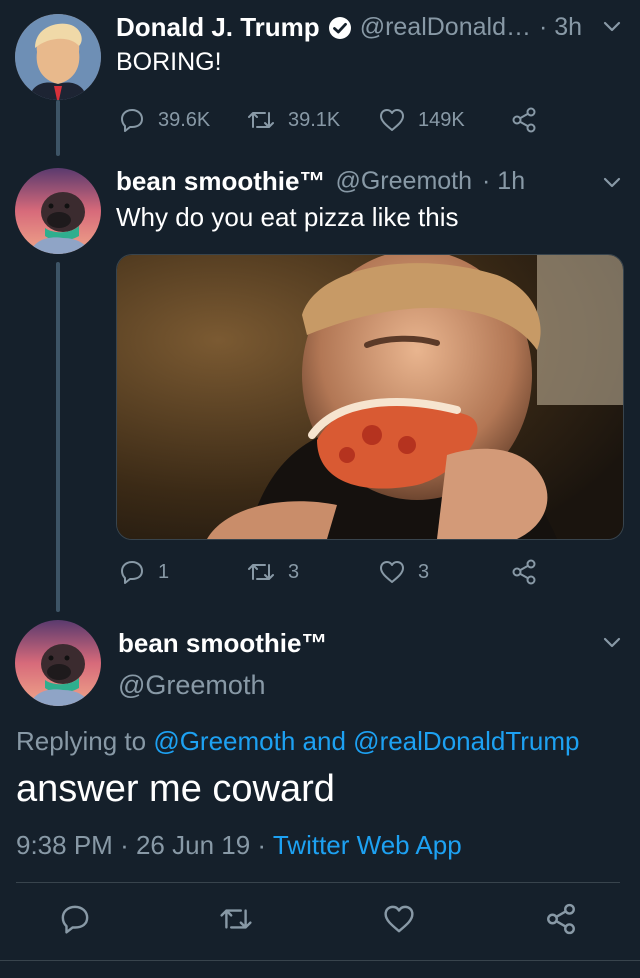 The width and height of the screenshot is (640, 978). I want to click on like-button: 3, so click(403, 572).